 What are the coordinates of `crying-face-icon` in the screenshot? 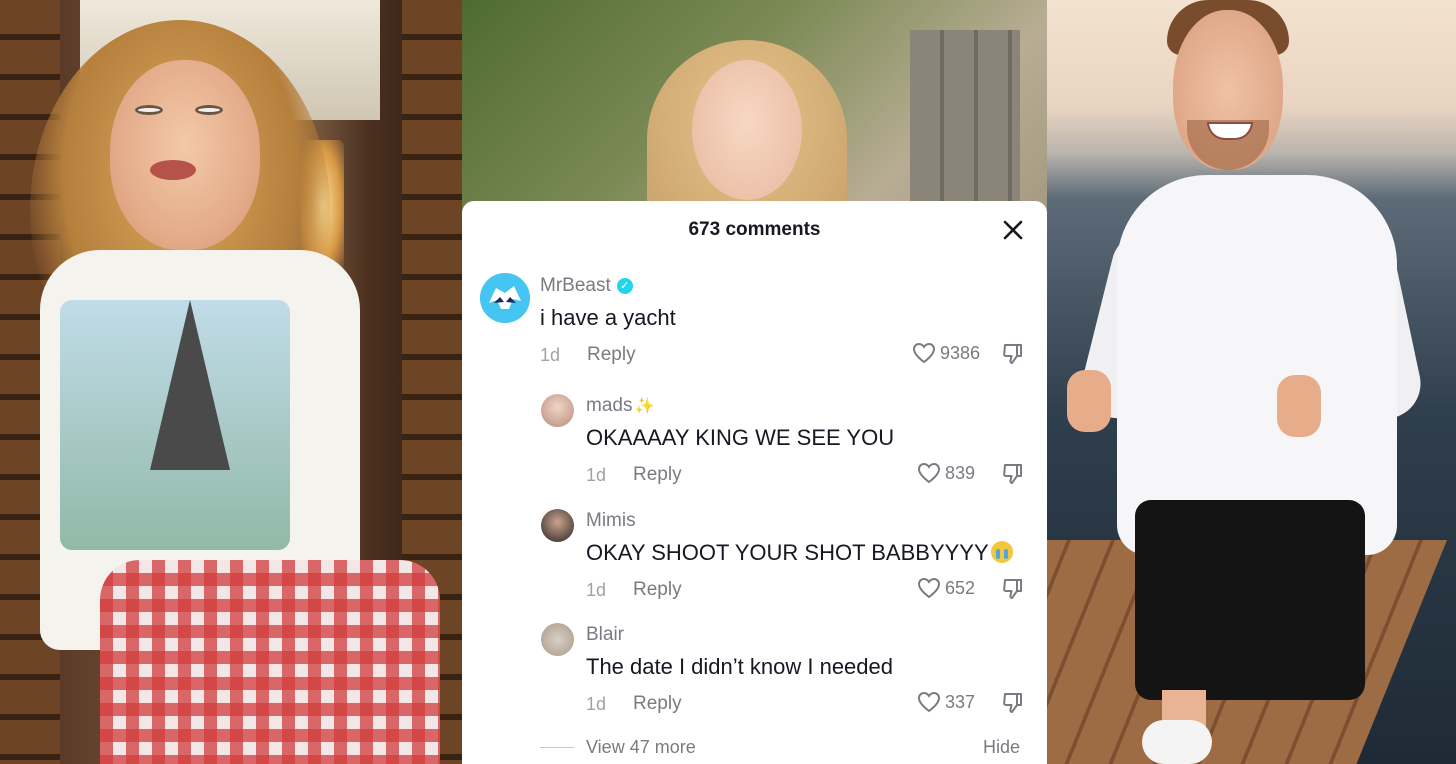 It's located at (1001, 552).